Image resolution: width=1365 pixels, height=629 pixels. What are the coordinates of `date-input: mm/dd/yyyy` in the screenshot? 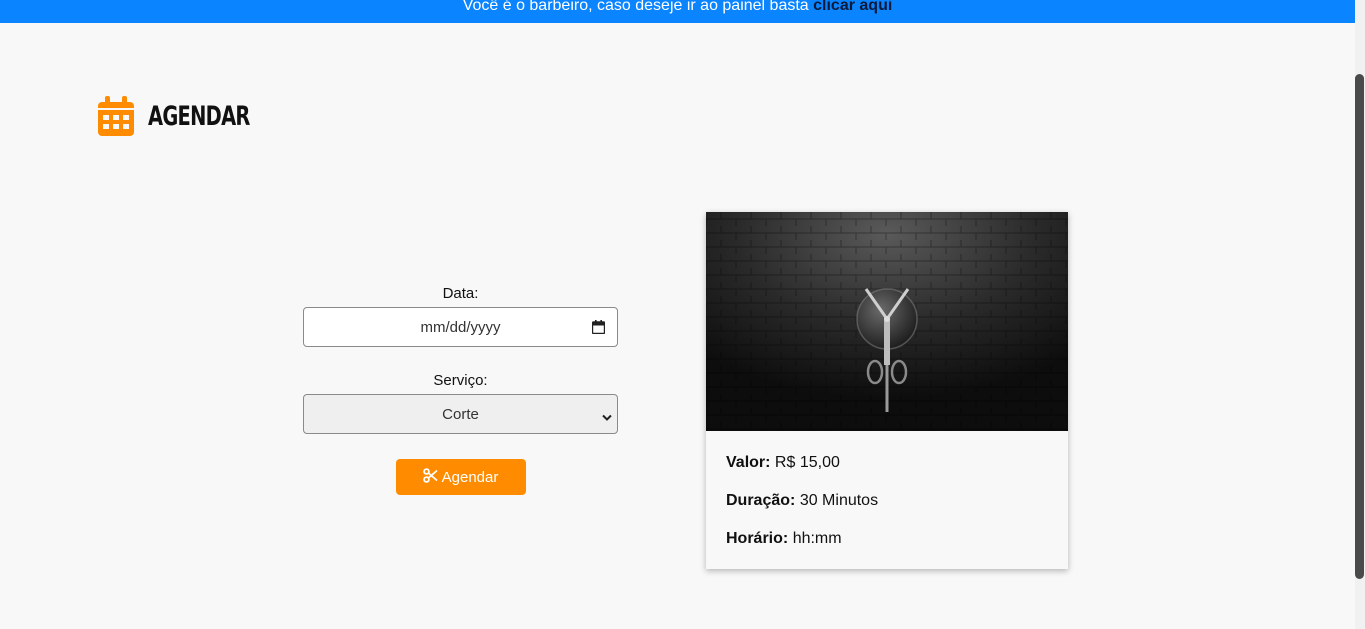 It's located at (460, 327).